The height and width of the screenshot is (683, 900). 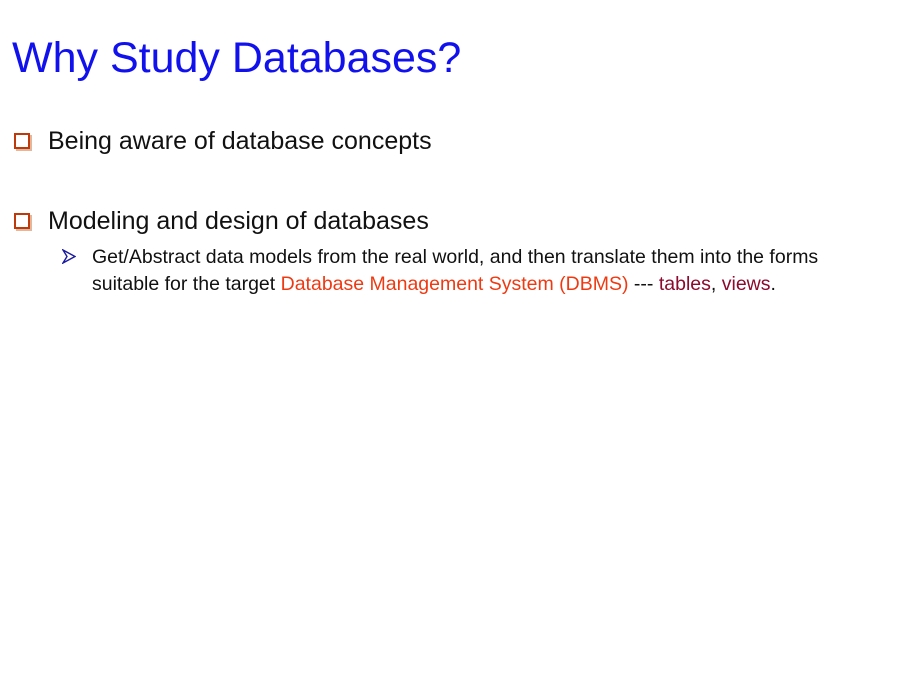 What do you see at coordinates (69, 256) in the screenshot?
I see `arrow-bullet-icon` at bounding box center [69, 256].